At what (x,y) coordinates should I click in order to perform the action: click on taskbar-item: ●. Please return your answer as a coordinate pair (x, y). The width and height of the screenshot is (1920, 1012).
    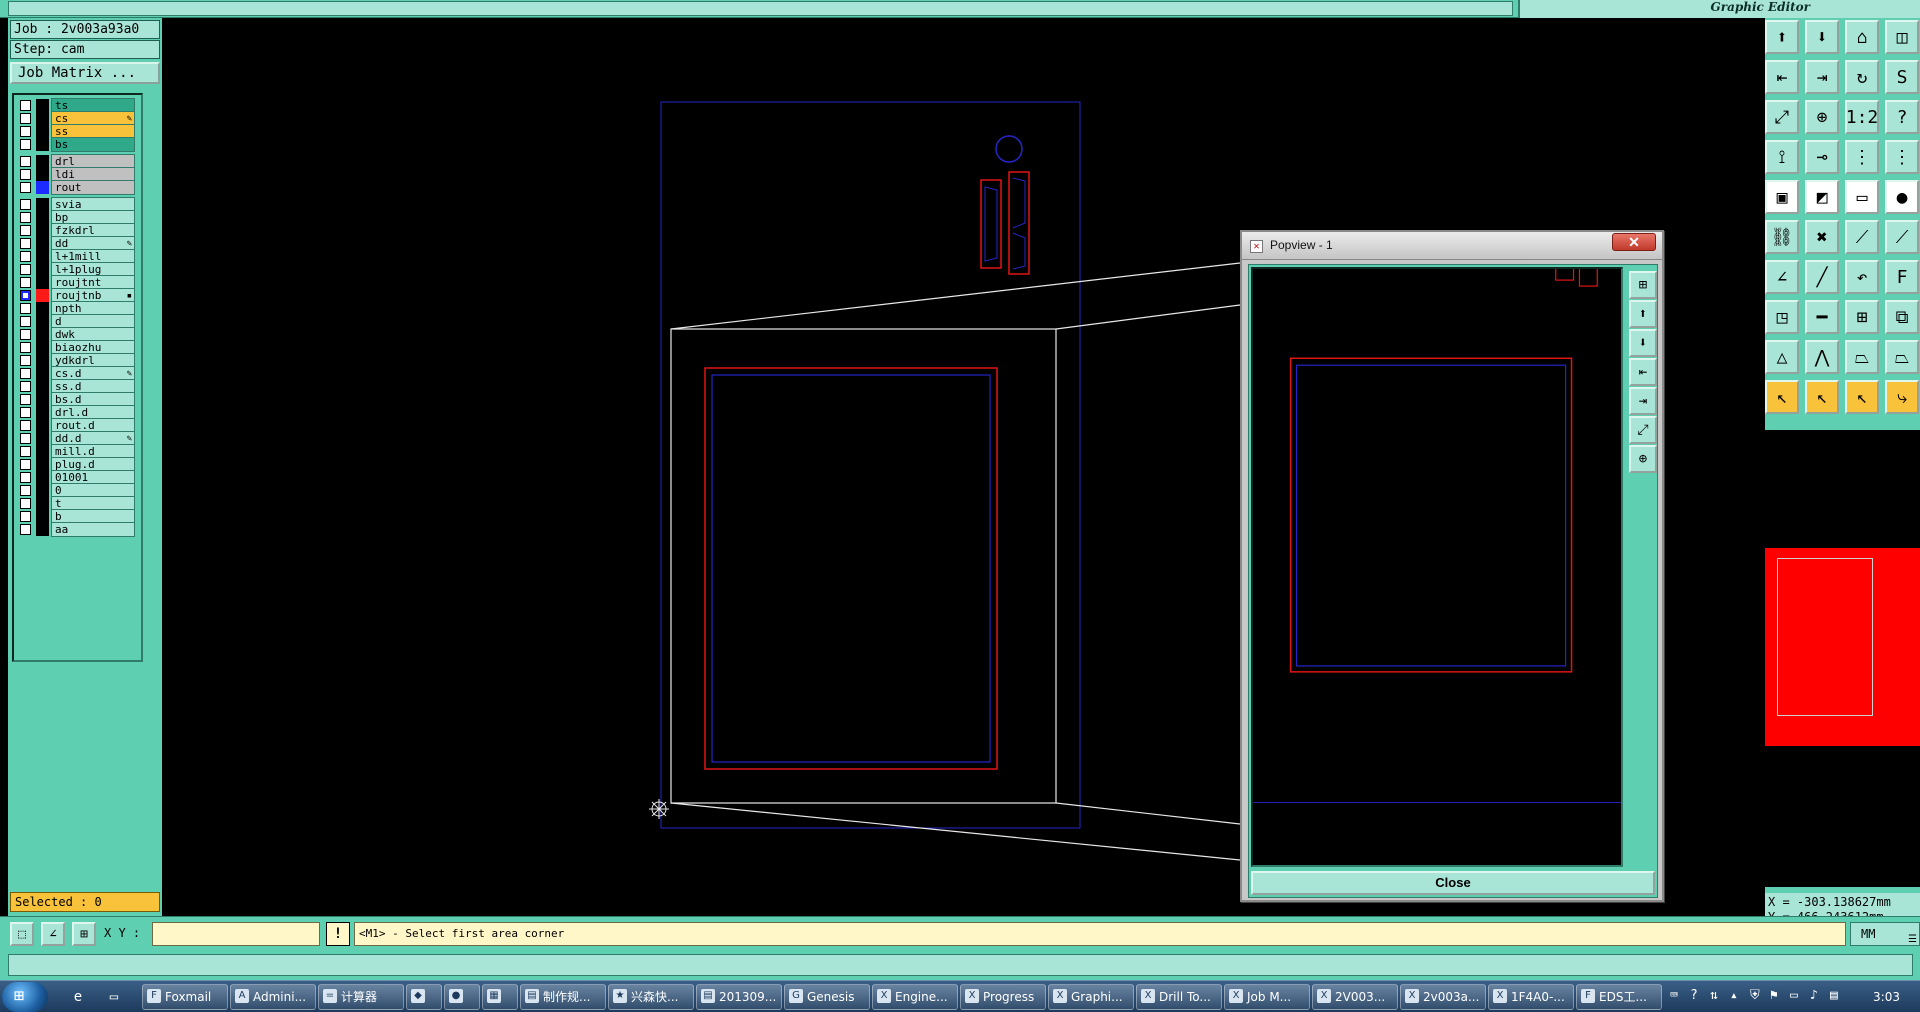
    Looking at the image, I should click on (462, 997).